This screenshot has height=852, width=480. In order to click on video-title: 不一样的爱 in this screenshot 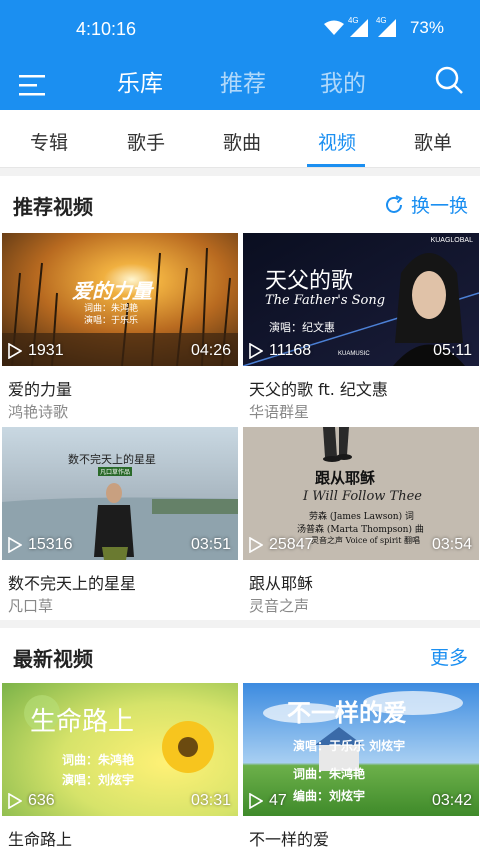, I will do `click(289, 839)`.